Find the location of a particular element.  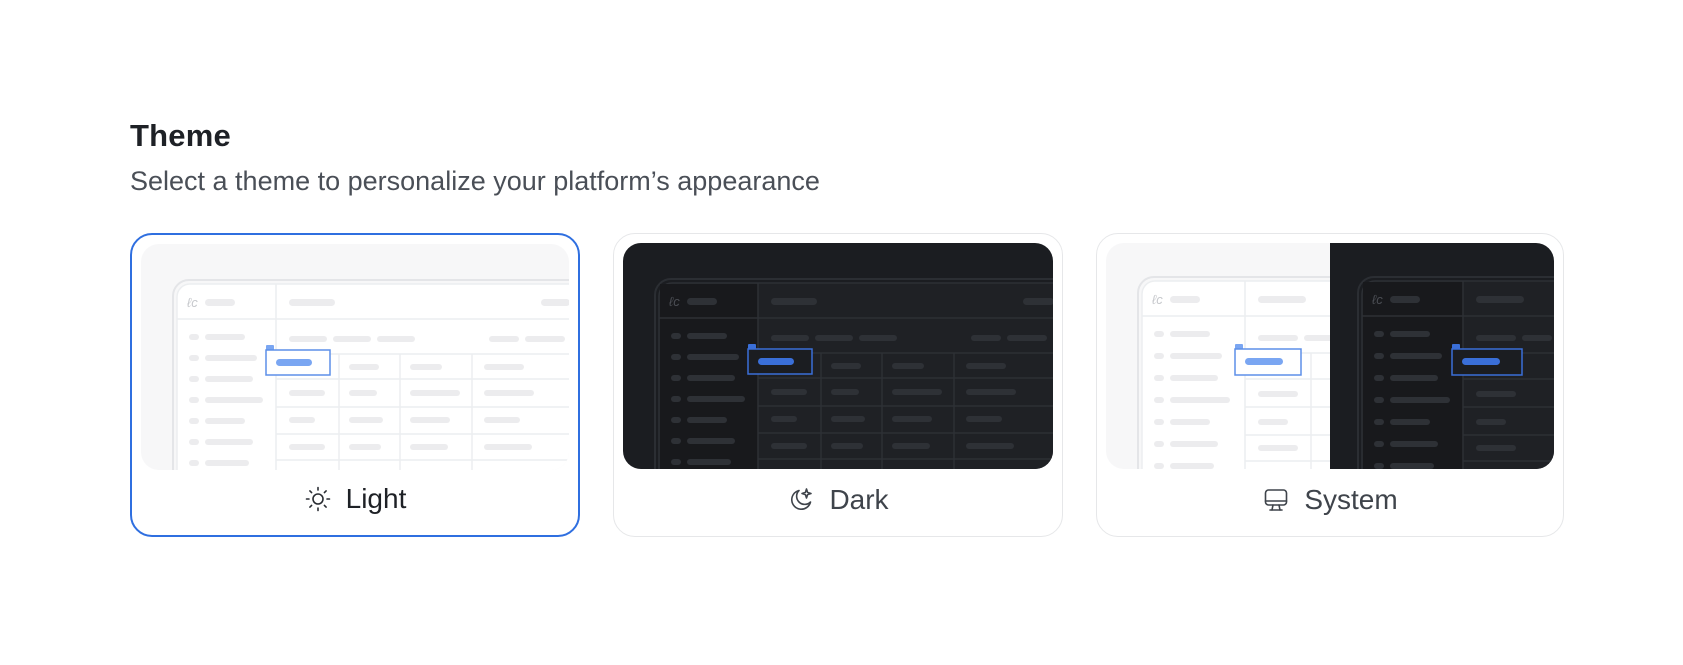

theme-label-system: System is located at coordinates (1351, 499).